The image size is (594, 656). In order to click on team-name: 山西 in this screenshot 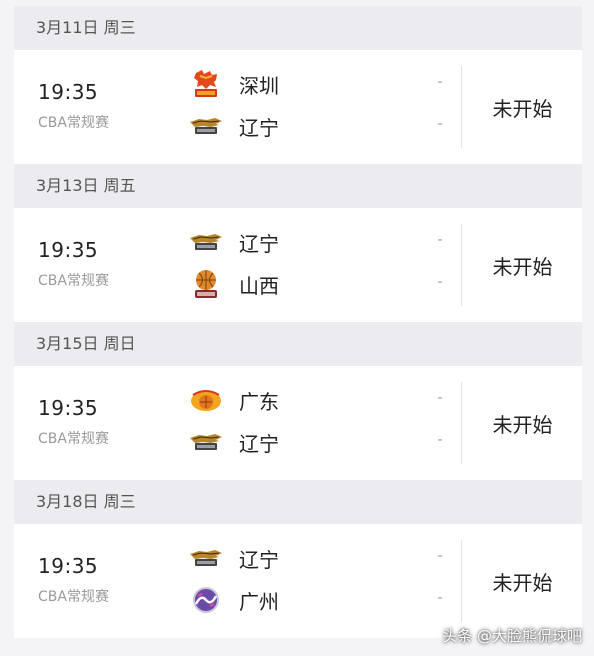, I will do `click(259, 285)`.